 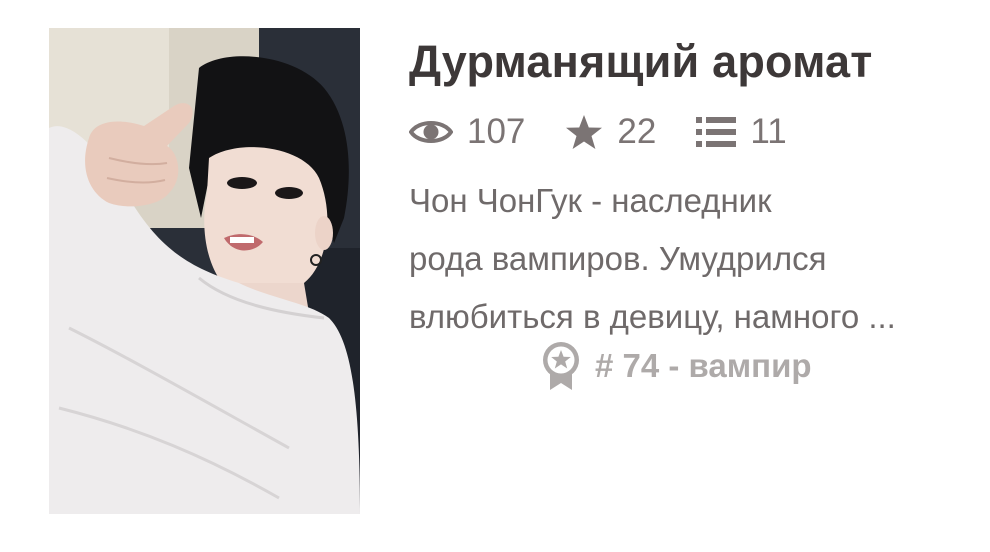 I want to click on views-stat: 107, so click(x=467, y=132).